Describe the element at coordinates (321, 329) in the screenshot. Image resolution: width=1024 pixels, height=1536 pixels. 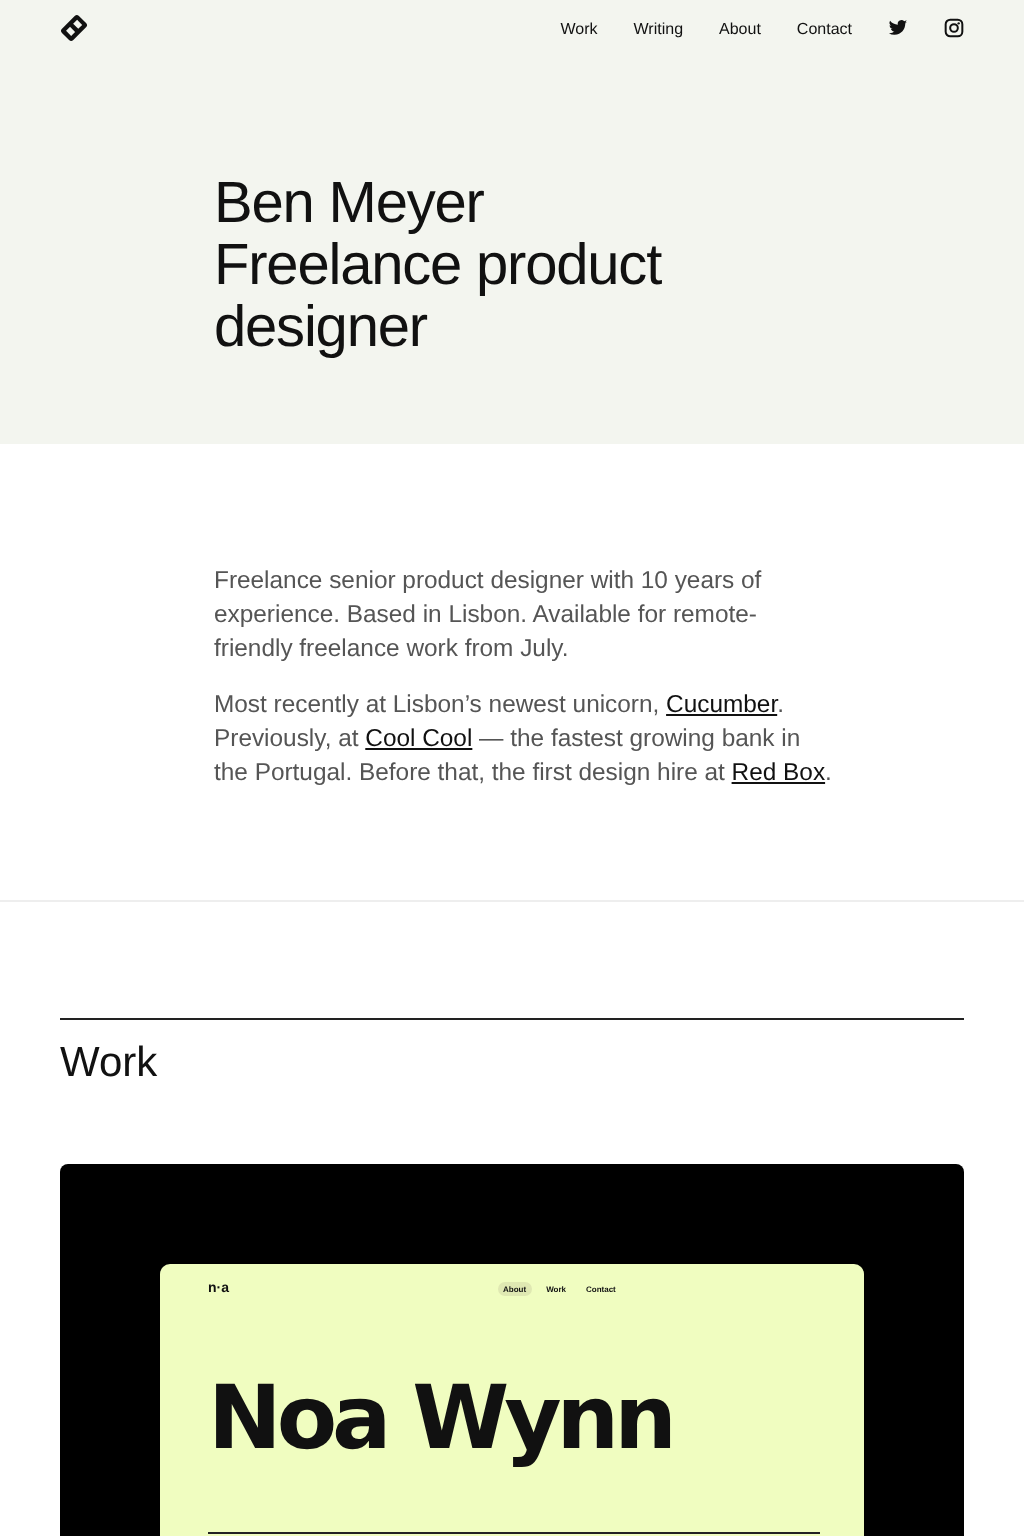
I see `hero-title: designer` at that location.